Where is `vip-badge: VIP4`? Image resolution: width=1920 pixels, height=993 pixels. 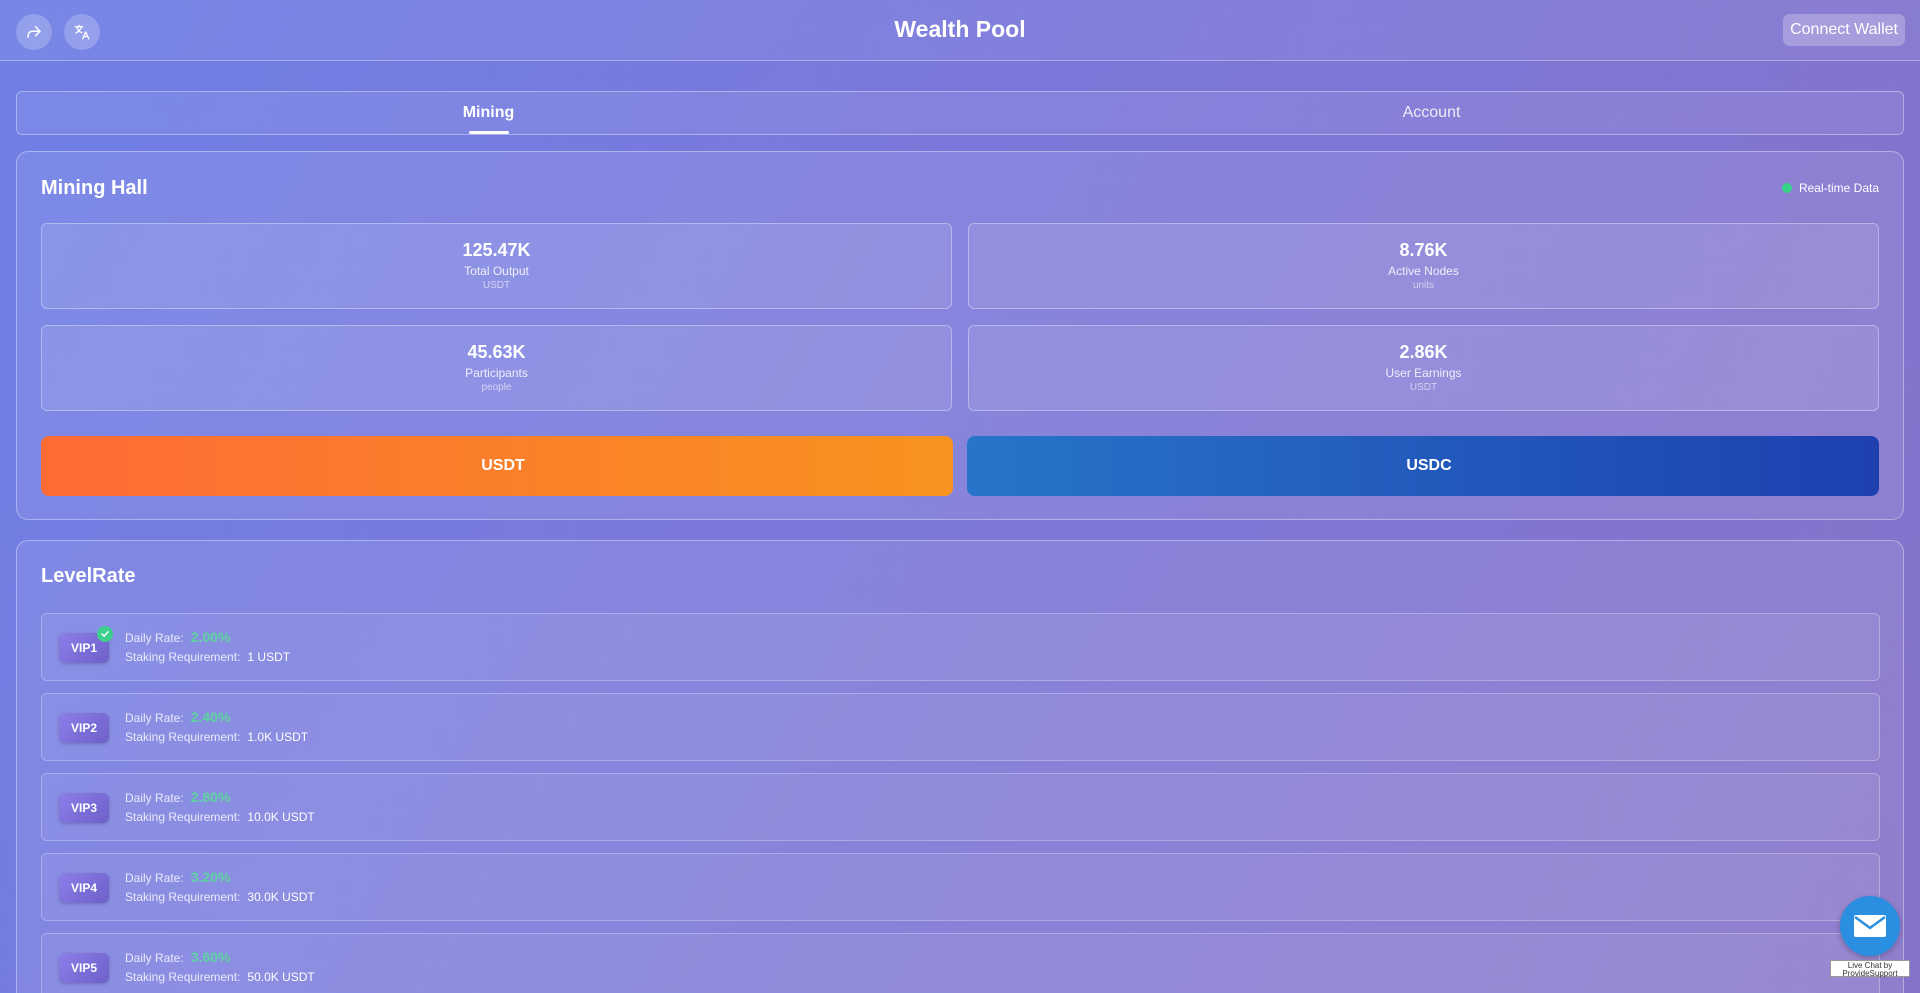 vip-badge: VIP4 is located at coordinates (84, 888).